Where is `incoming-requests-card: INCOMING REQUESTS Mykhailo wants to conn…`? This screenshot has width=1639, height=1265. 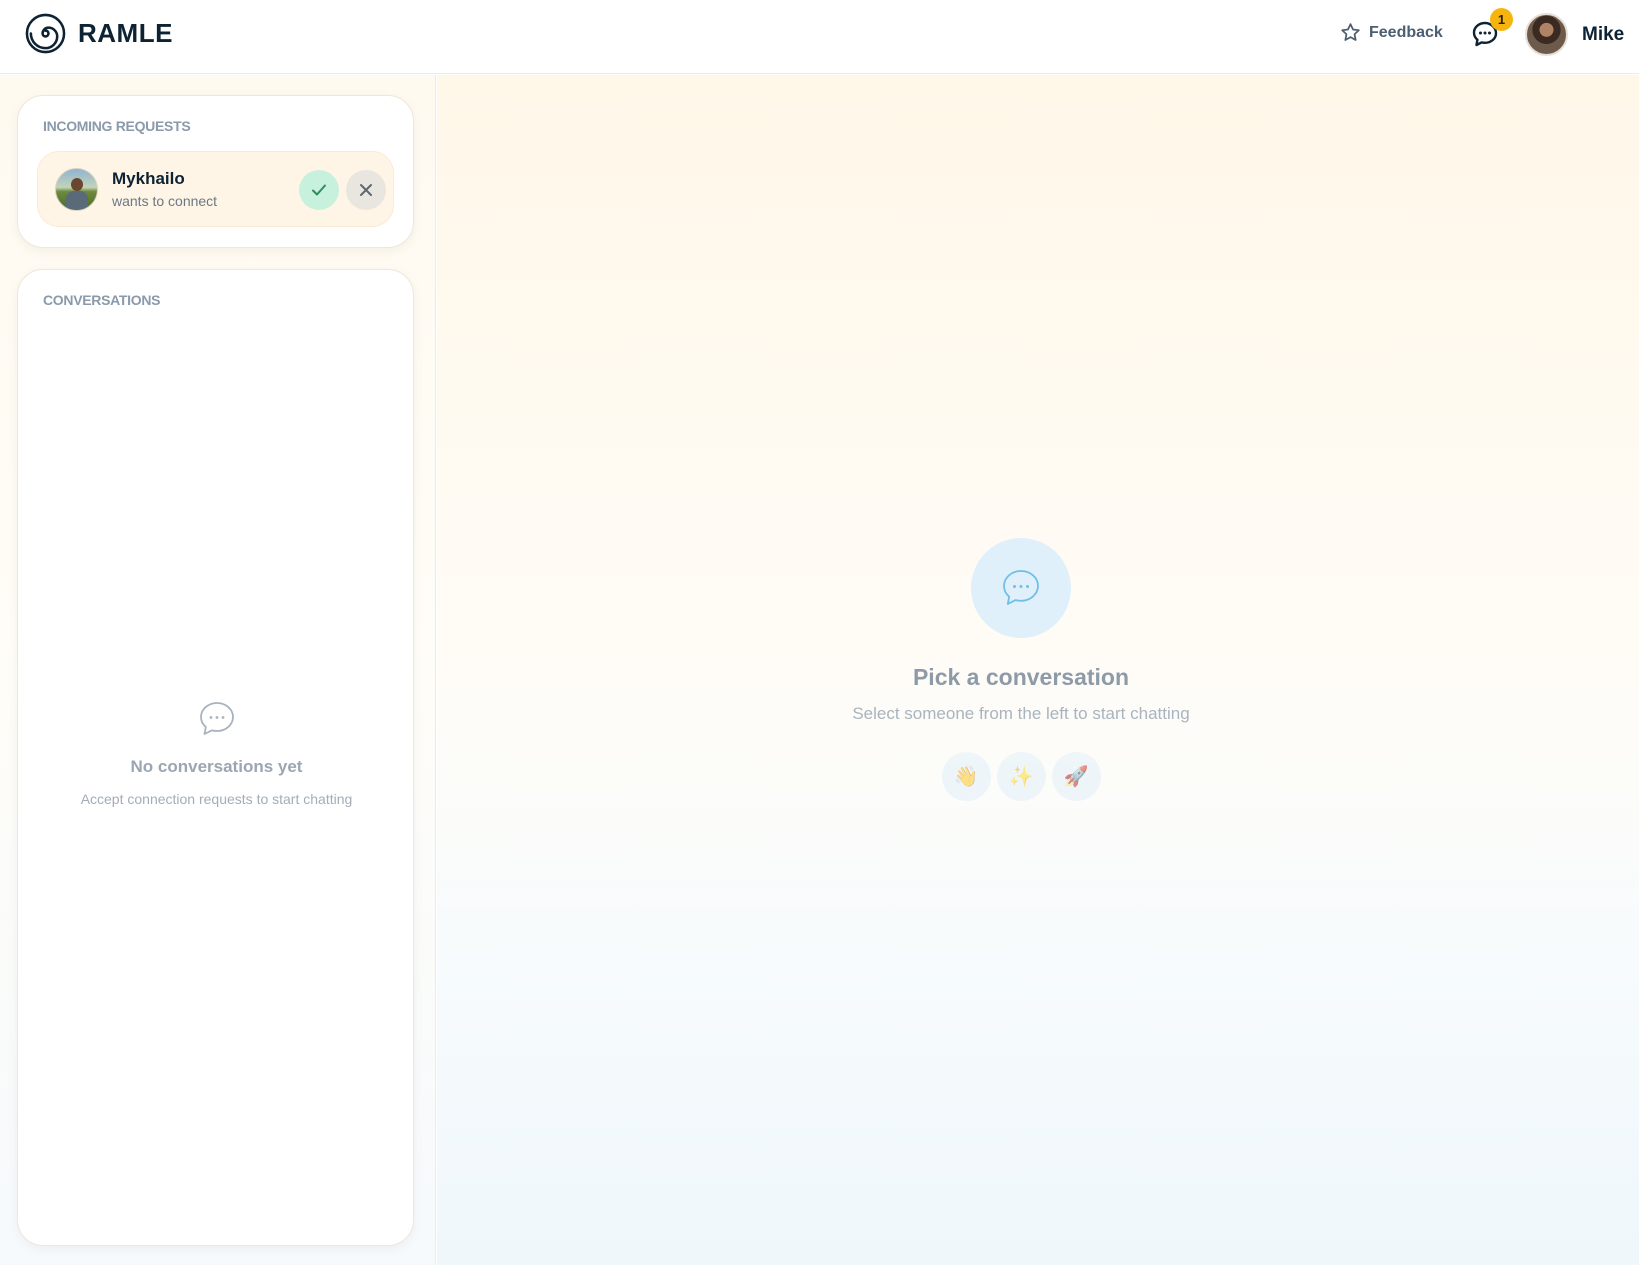 incoming-requests-card: INCOMING REQUESTS Mykhailo wants to conn… is located at coordinates (215, 171).